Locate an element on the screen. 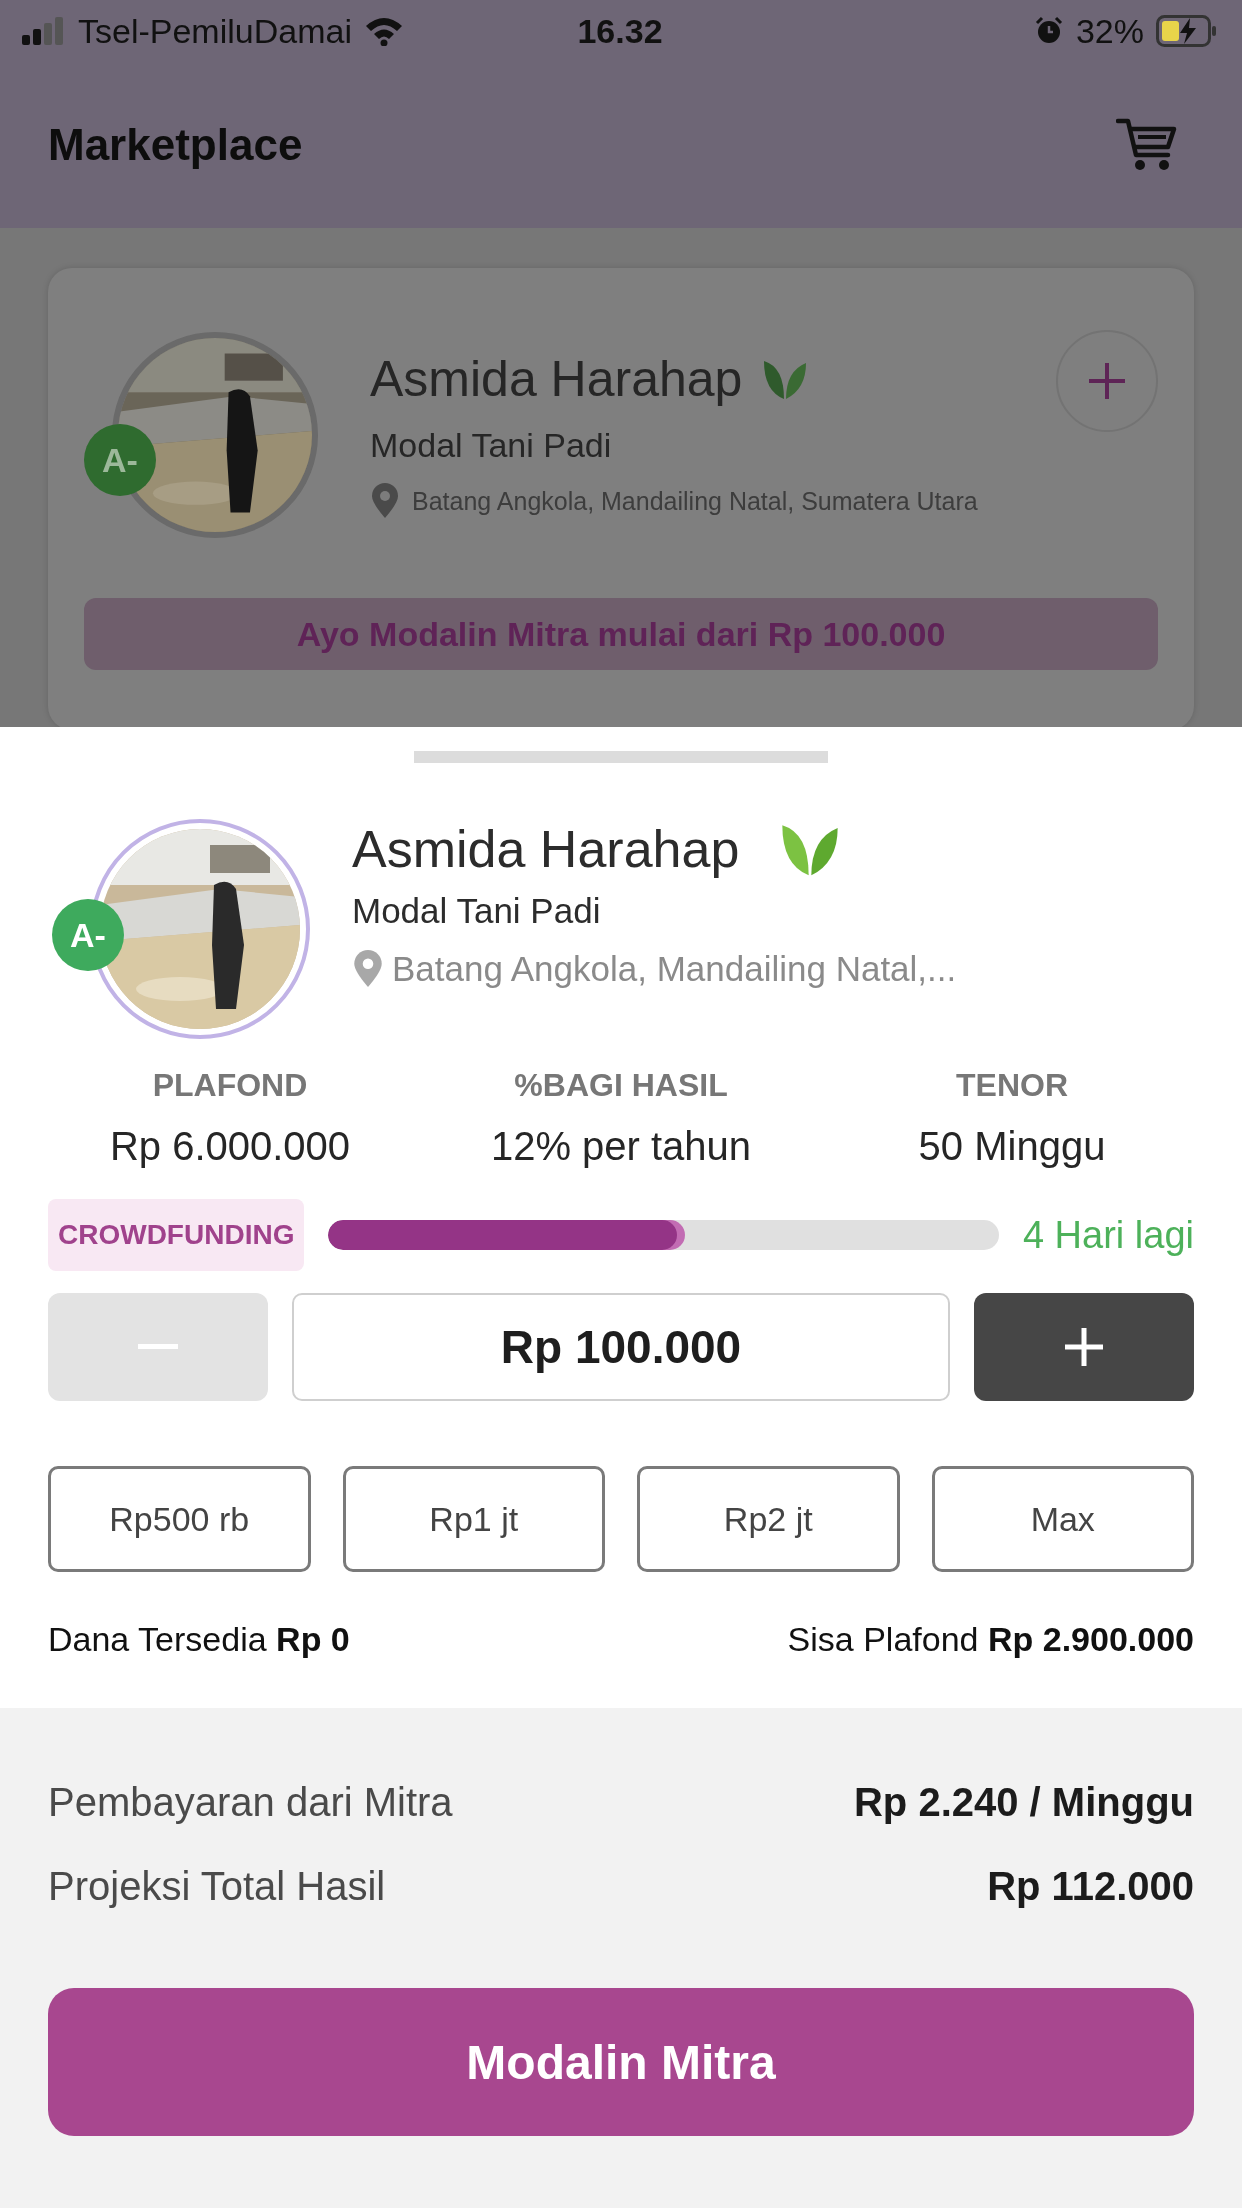 The image size is (1242, 2208). available-funds: Dana Tersedia Rp 0 is located at coordinates (199, 1640).